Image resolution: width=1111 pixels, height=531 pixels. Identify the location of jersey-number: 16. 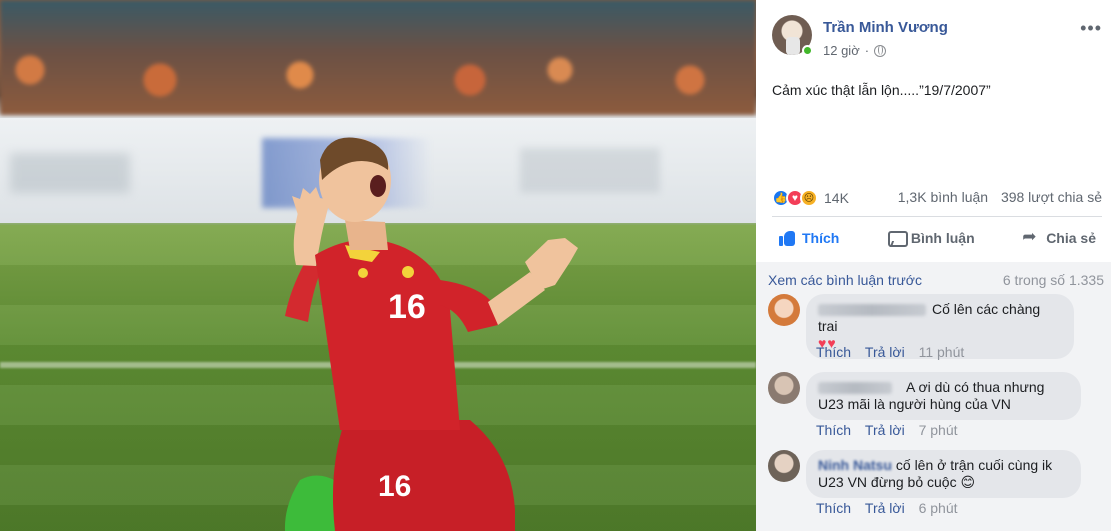
(407, 307).